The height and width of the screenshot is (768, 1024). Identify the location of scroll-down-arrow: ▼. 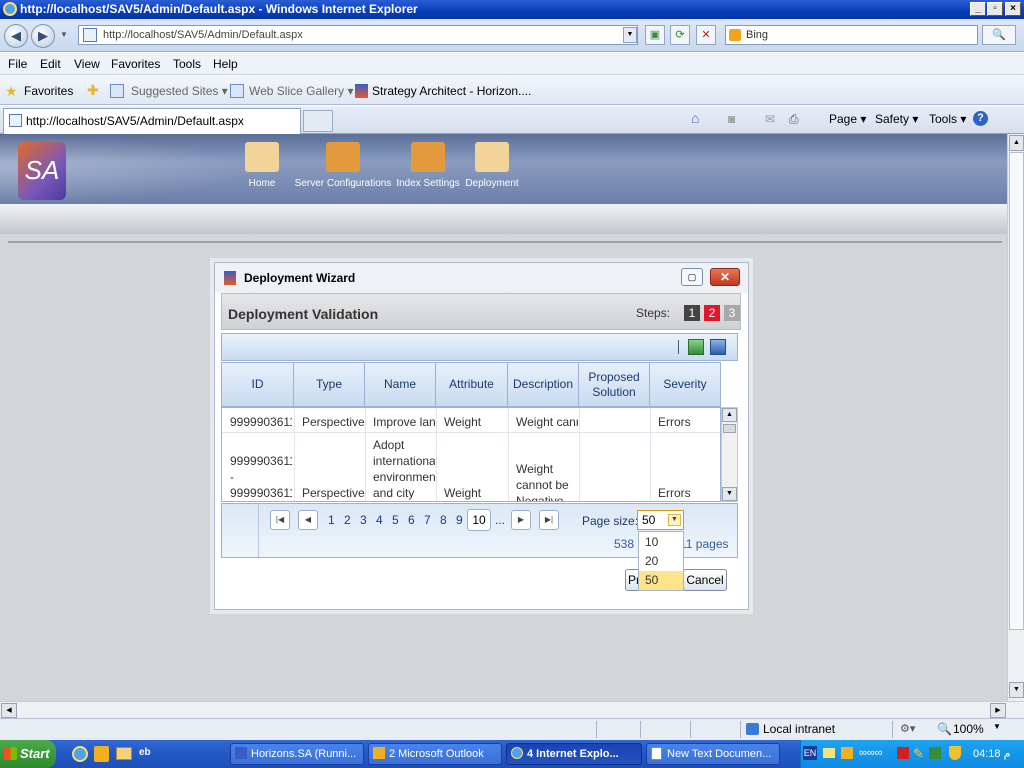
(729, 494).